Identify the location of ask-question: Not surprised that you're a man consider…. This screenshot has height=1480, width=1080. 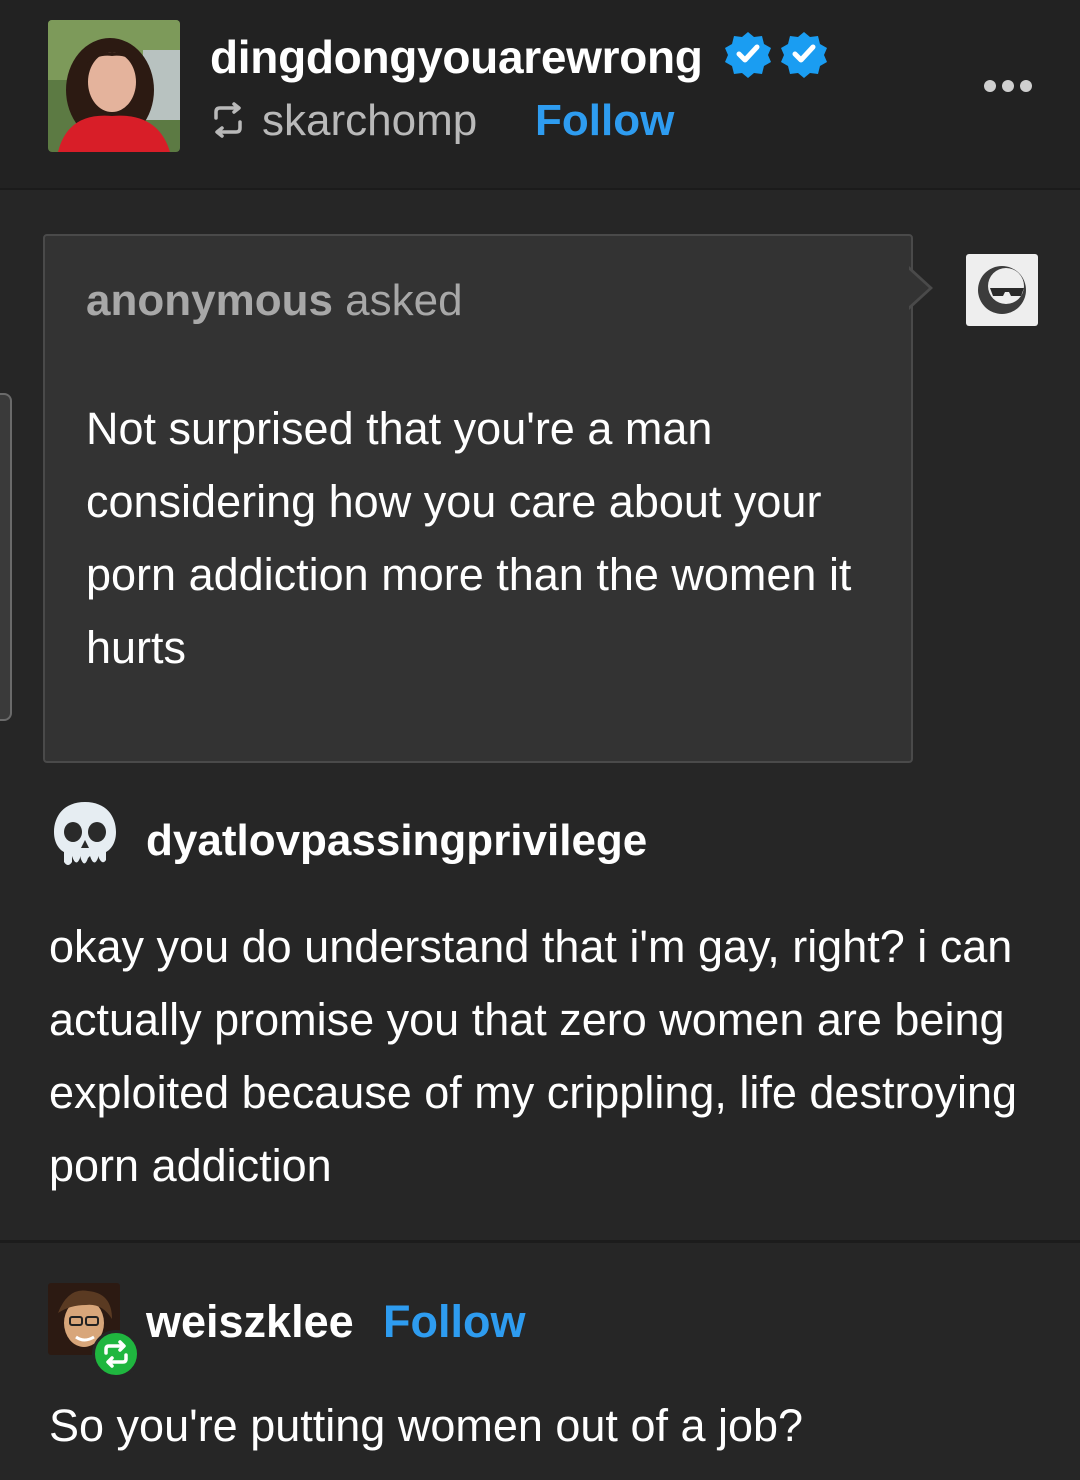
(469, 538).